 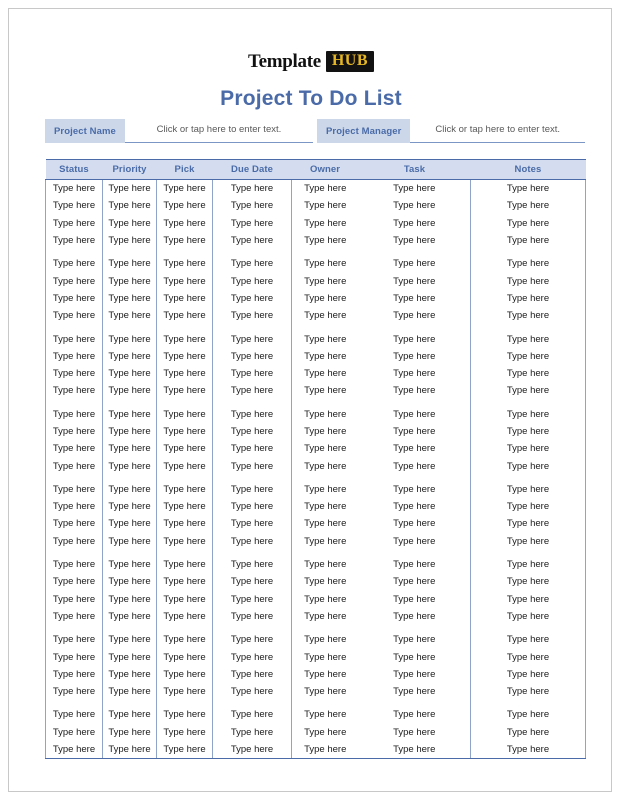 What do you see at coordinates (74, 169) in the screenshot?
I see `column-header-status: Status` at bounding box center [74, 169].